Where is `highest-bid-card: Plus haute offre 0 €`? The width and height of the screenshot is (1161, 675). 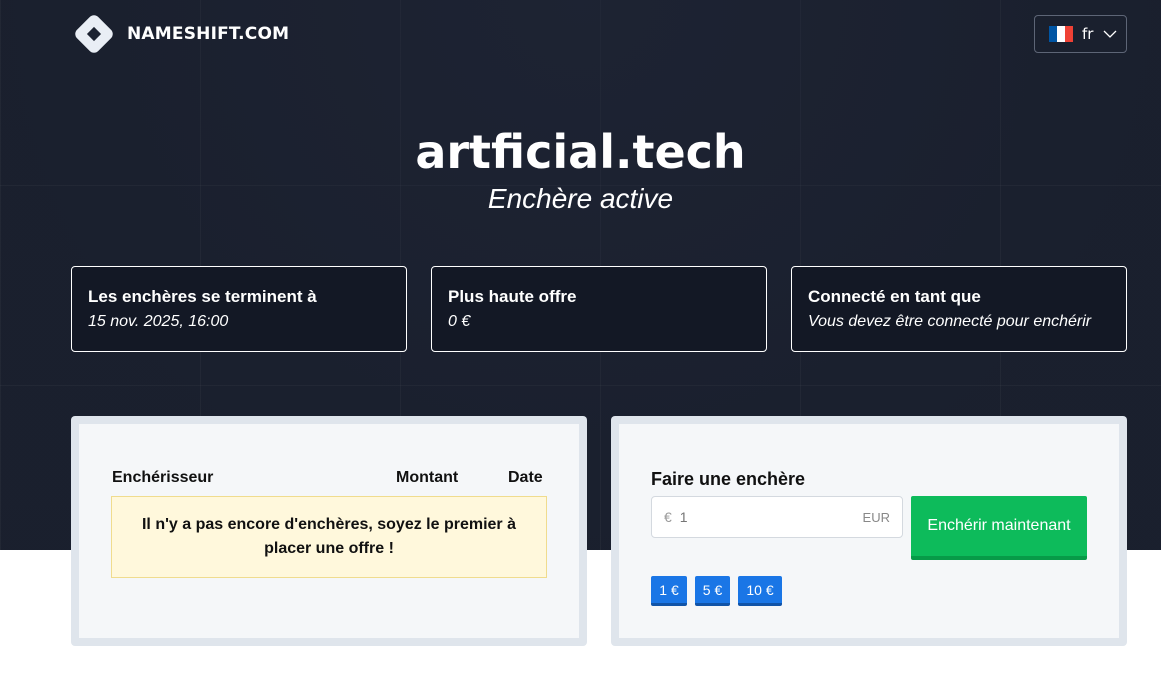 highest-bid-card: Plus haute offre 0 € is located at coordinates (599, 309).